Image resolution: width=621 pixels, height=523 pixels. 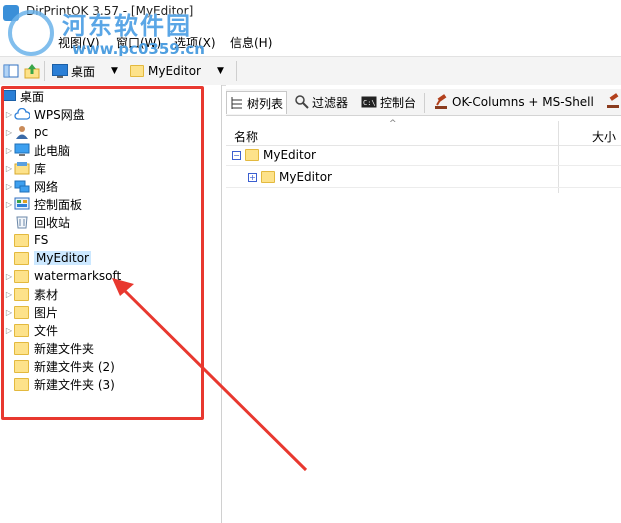 I want to click on tree-item-this-pc: ▷ 此电脑, so click(x=37, y=150).